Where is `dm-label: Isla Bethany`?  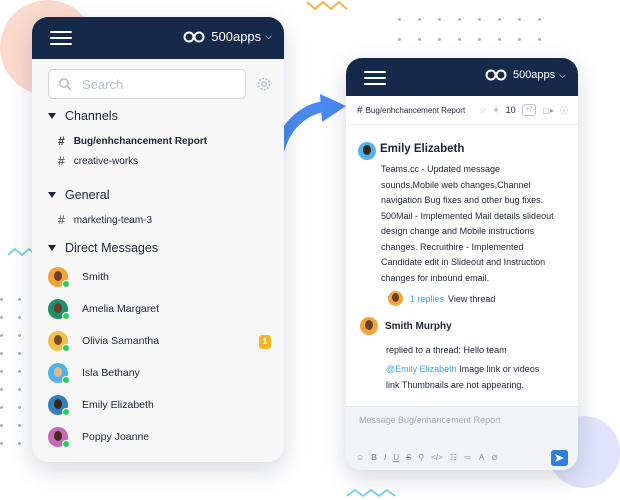 dm-label: Isla Bethany is located at coordinates (111, 373).